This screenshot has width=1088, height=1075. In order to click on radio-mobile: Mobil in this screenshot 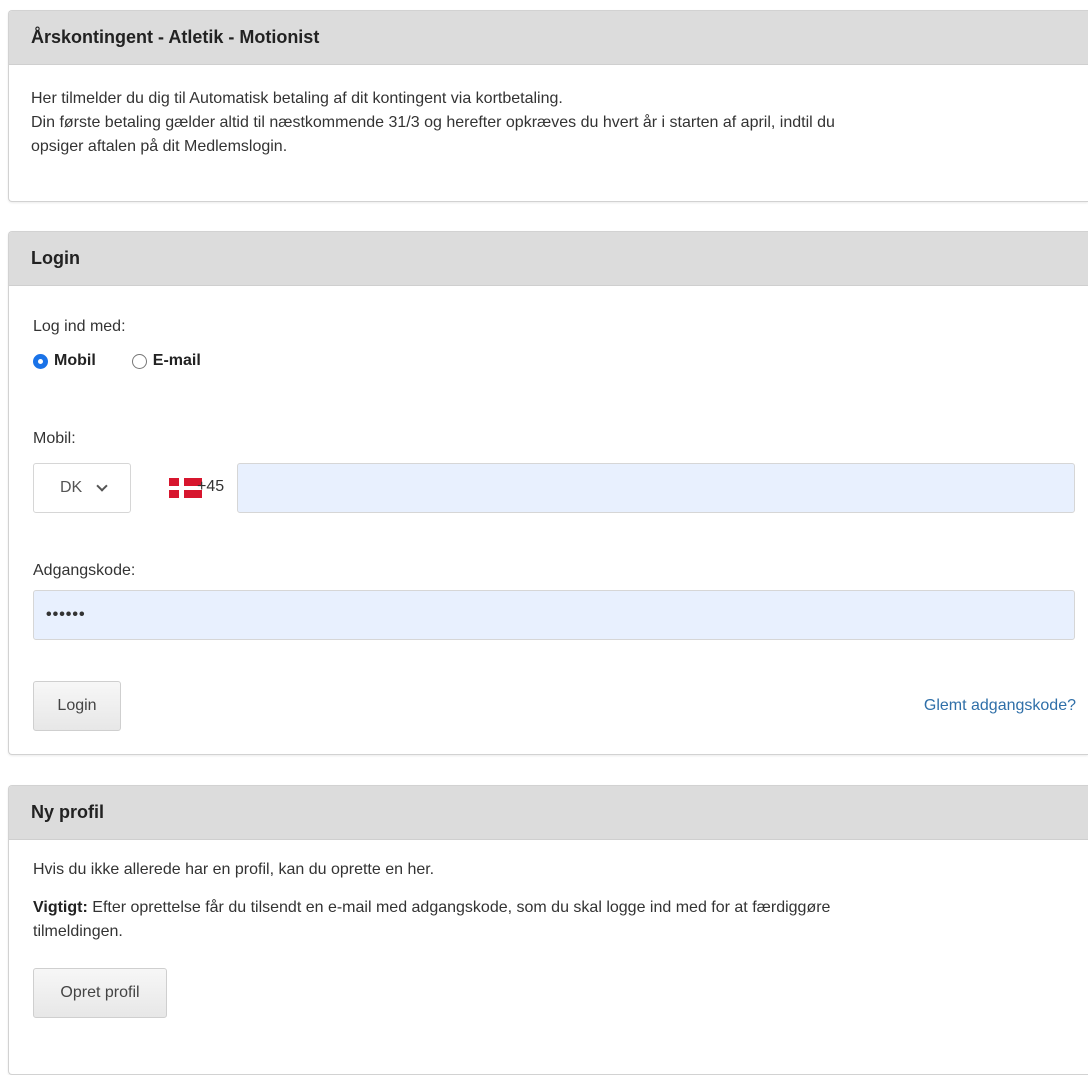, I will do `click(64, 361)`.